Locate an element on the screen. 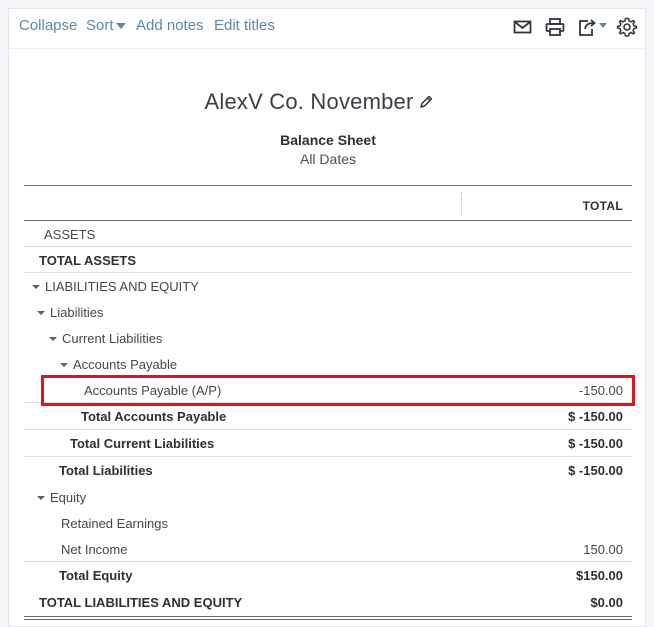  row-amount: $0.00 is located at coordinates (606, 602).